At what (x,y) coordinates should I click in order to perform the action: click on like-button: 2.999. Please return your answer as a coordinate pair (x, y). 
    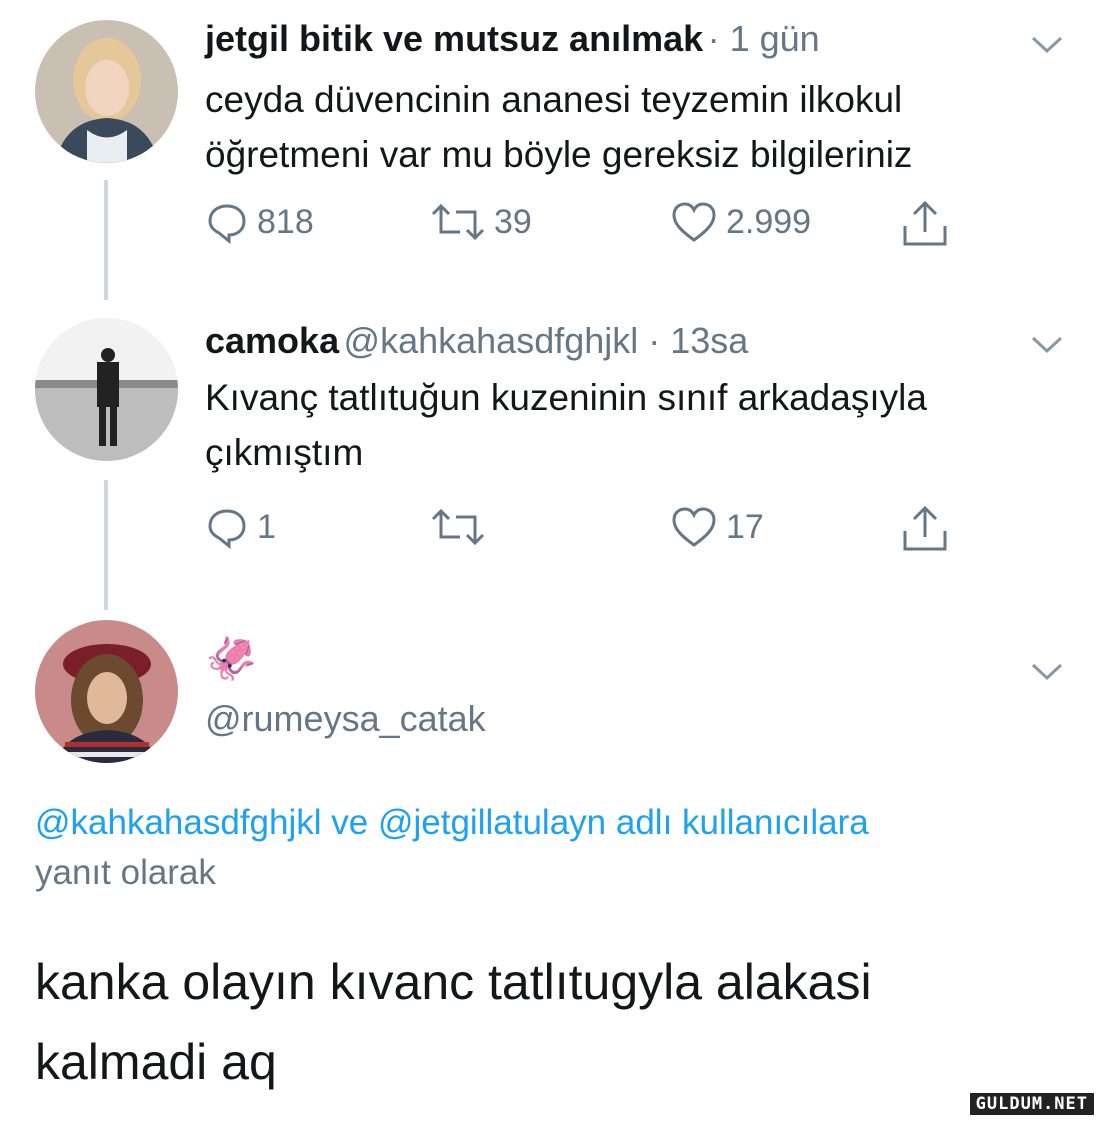
    Looking at the image, I should click on (740, 222).